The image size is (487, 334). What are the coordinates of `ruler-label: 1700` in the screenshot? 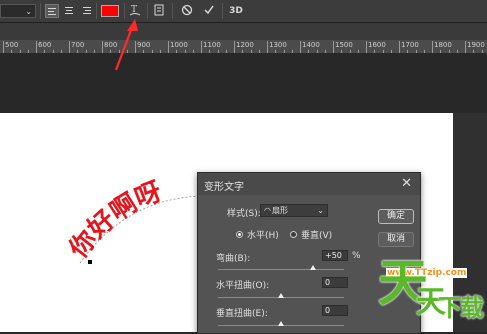 It's located at (410, 45).